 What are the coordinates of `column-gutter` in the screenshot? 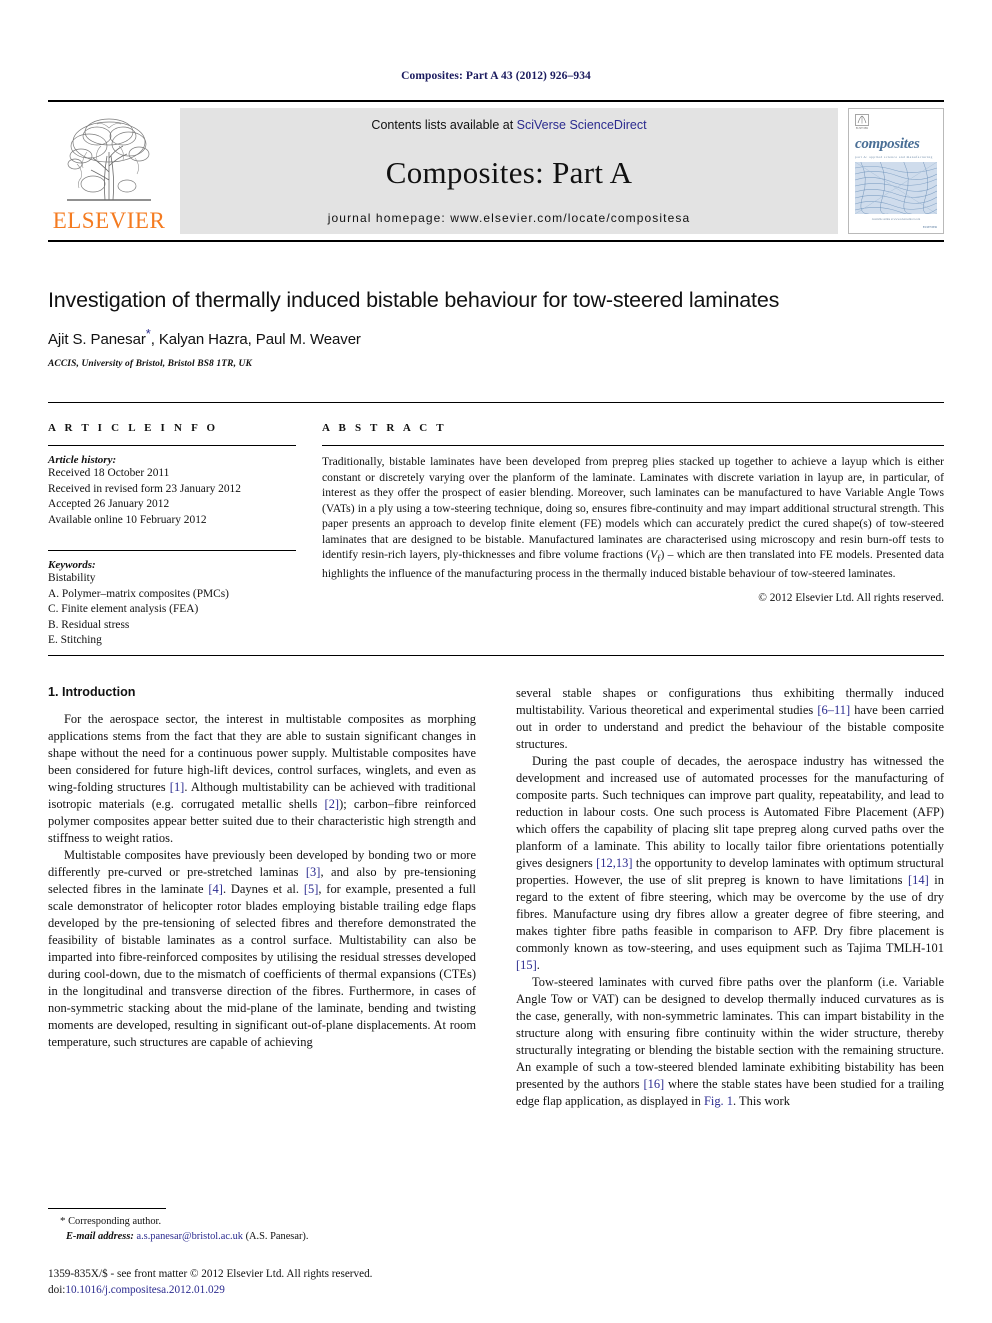 It's located at (496, 897).